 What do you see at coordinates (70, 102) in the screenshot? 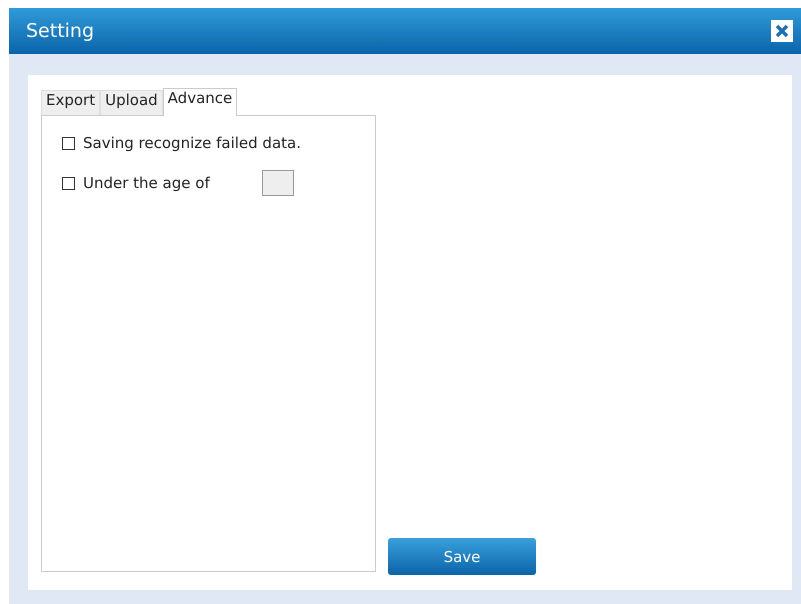
I see `tab: Export` at bounding box center [70, 102].